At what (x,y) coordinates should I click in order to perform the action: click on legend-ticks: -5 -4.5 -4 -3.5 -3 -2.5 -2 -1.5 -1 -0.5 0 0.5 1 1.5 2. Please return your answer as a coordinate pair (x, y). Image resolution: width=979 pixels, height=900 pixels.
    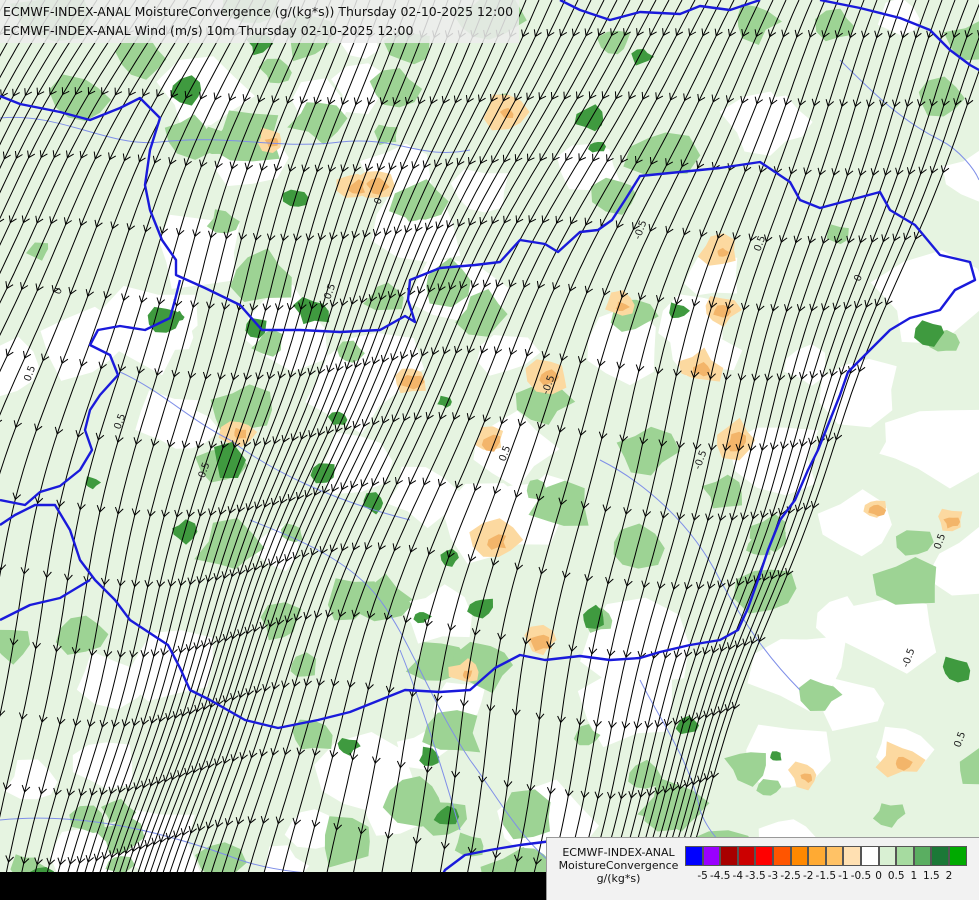
    Looking at the image, I should click on (830, 877).